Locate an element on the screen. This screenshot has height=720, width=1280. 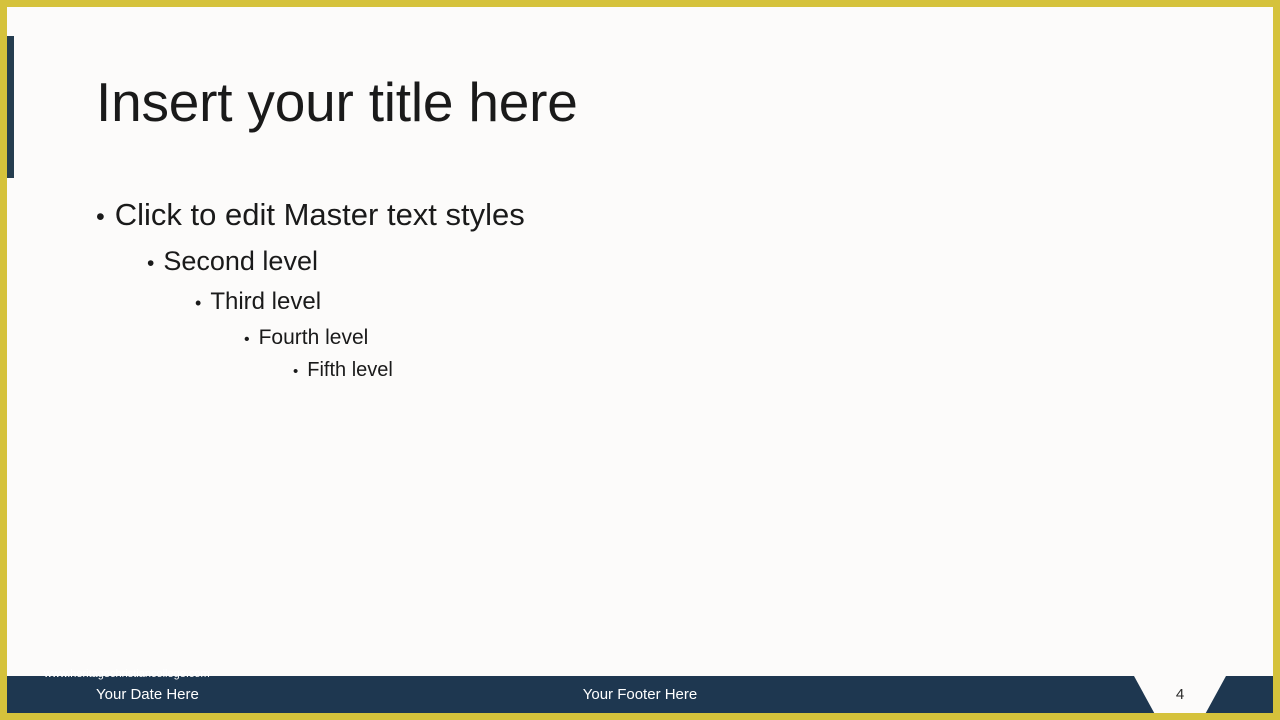
bullet-level-3: • Third level is located at coordinates (670, 302).